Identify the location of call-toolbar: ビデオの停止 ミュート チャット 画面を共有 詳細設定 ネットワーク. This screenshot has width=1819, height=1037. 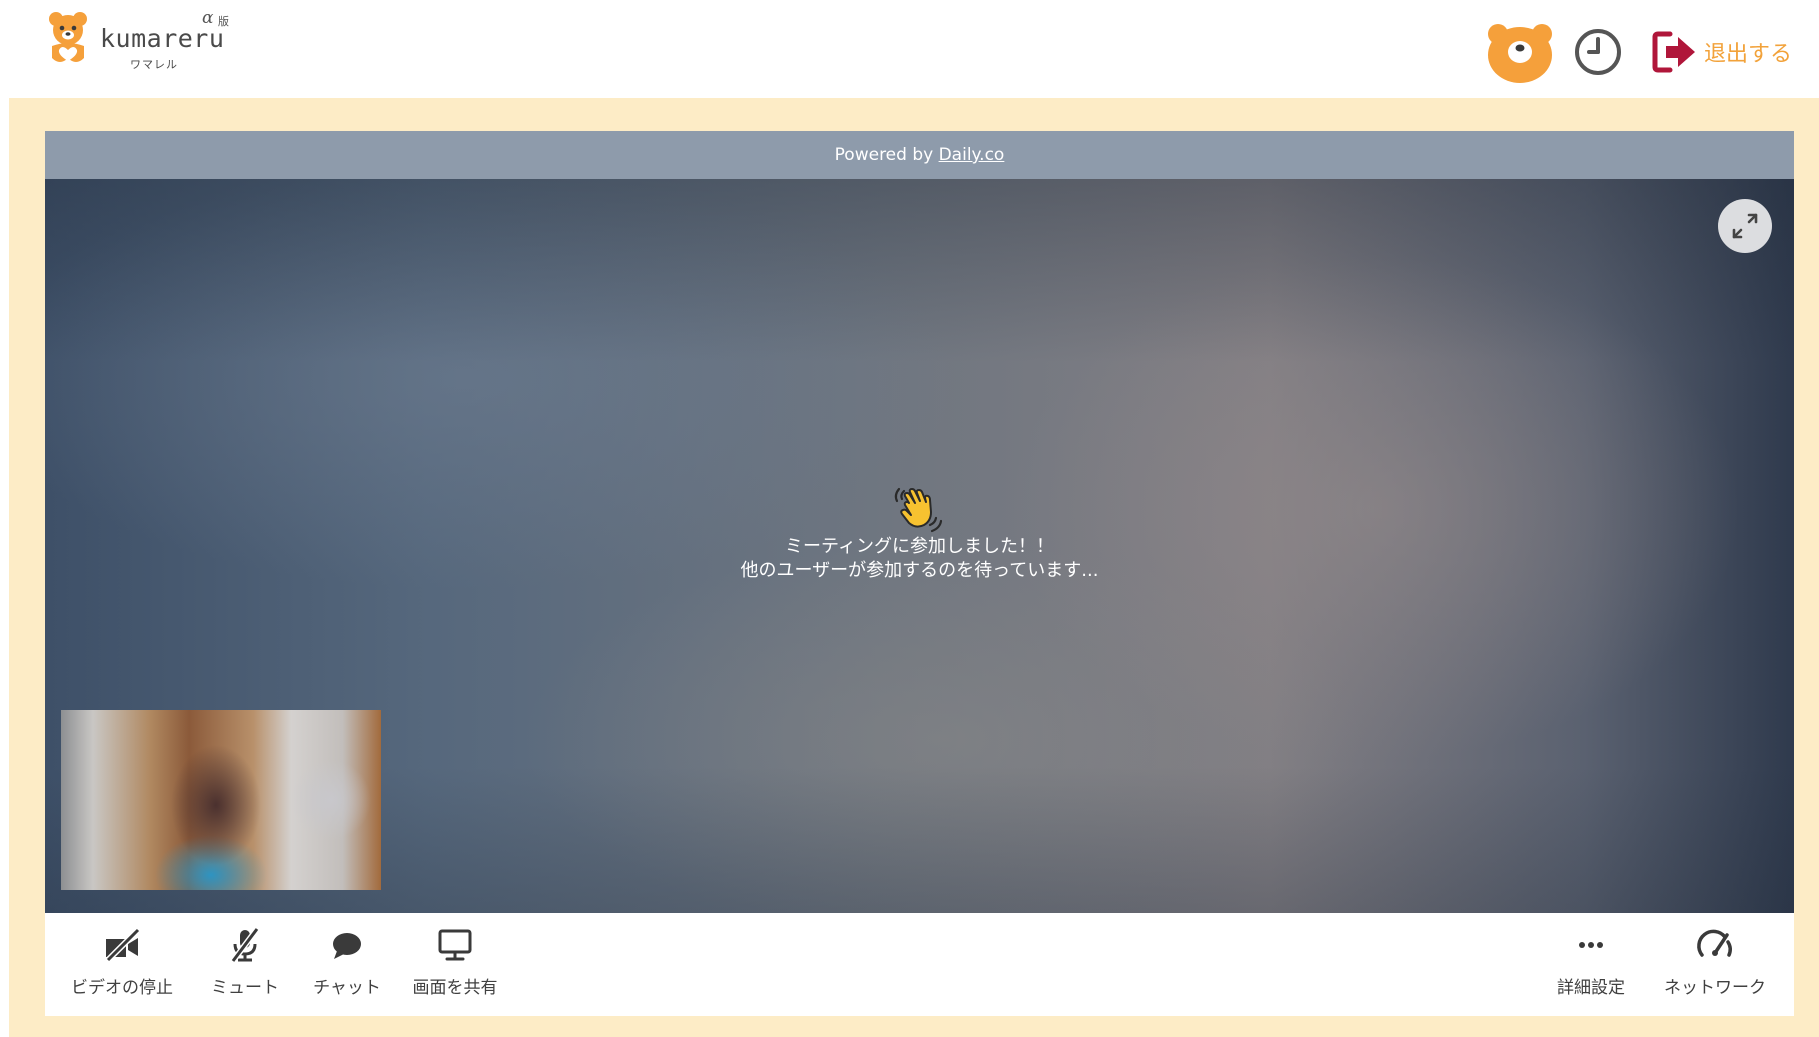
(919, 964).